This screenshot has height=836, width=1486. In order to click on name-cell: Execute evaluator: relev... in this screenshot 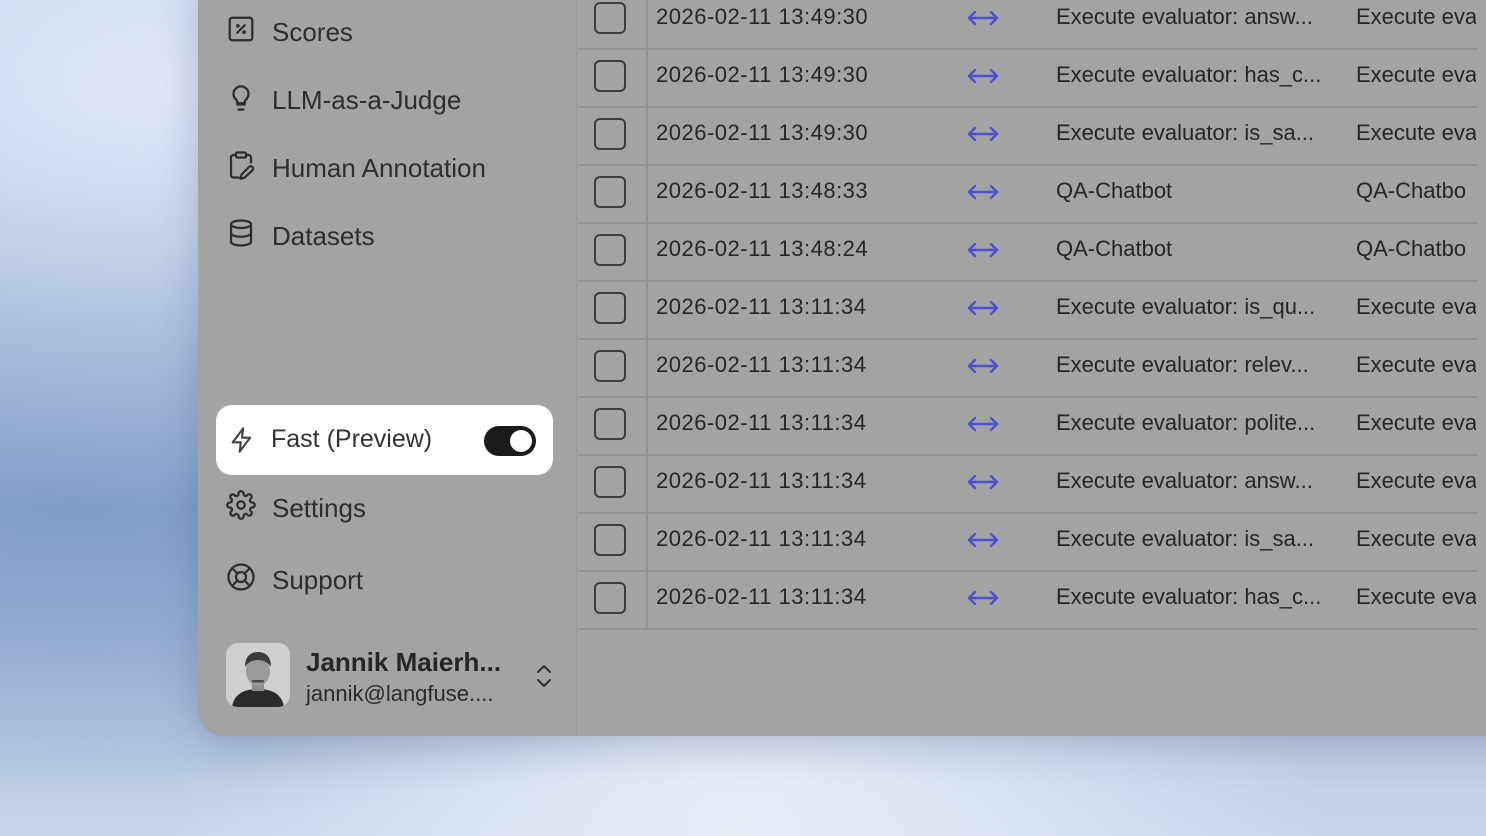, I will do `click(1182, 364)`.